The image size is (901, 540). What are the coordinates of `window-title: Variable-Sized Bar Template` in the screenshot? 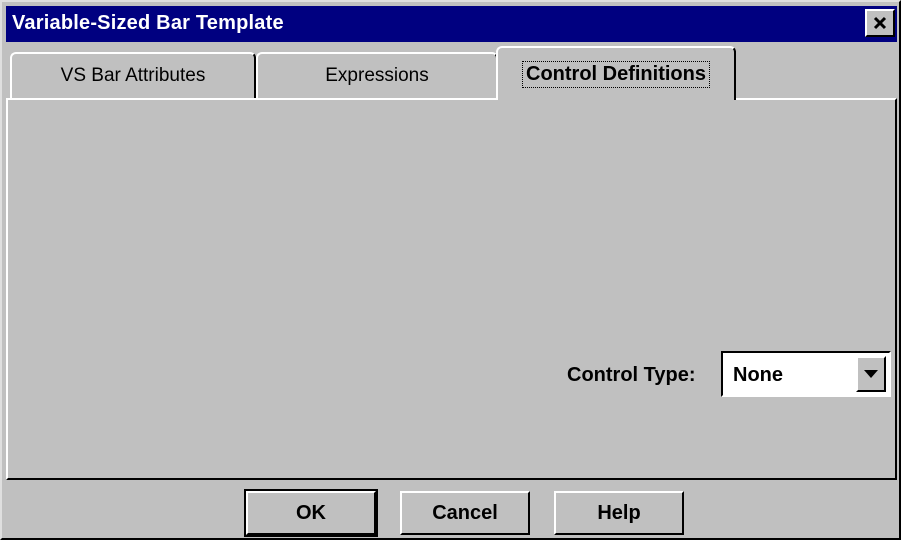 It's located at (148, 23).